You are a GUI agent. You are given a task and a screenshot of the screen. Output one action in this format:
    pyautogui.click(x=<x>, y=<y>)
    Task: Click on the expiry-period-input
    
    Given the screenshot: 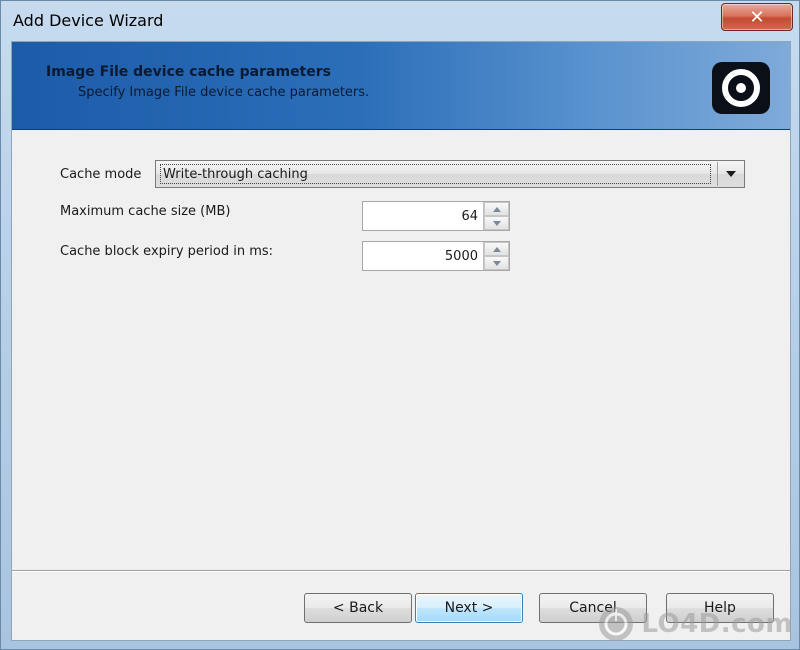 What is the action you would take?
    pyautogui.click(x=423, y=256)
    